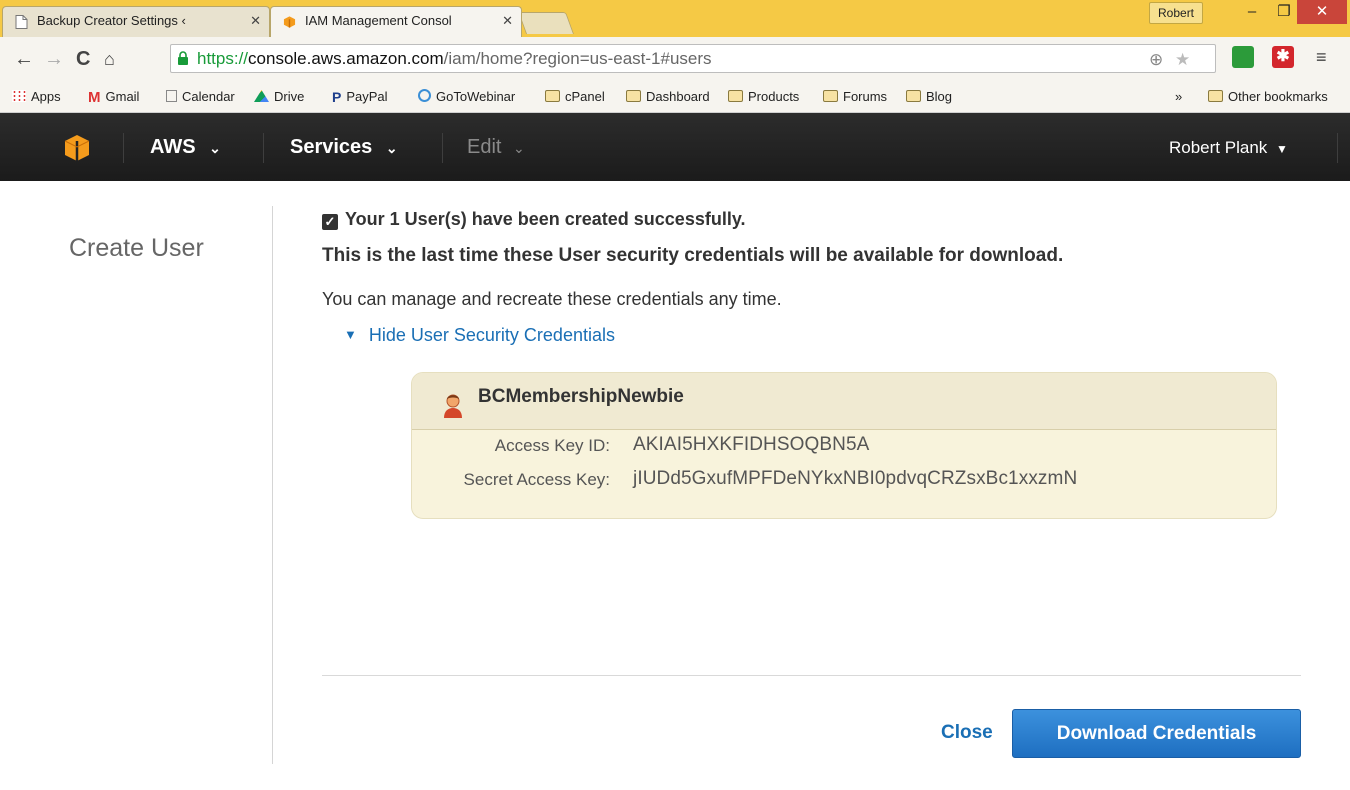  I want to click on bookmark-products: Products, so click(763, 97).